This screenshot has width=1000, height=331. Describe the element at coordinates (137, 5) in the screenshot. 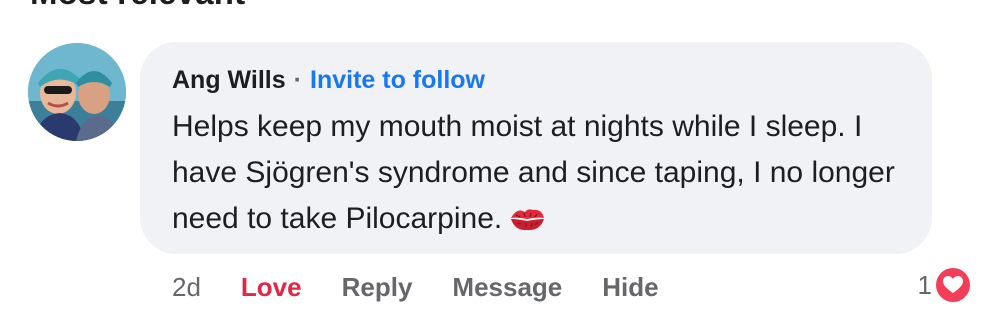

I see `section-header: Most relevant` at that location.